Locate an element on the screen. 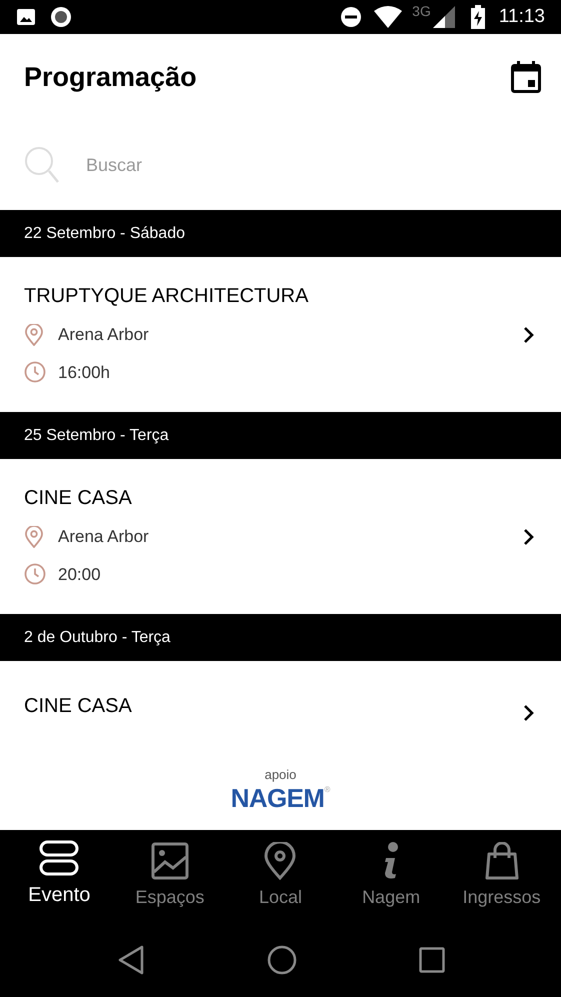  search-field: Buscar is located at coordinates (236, 165).